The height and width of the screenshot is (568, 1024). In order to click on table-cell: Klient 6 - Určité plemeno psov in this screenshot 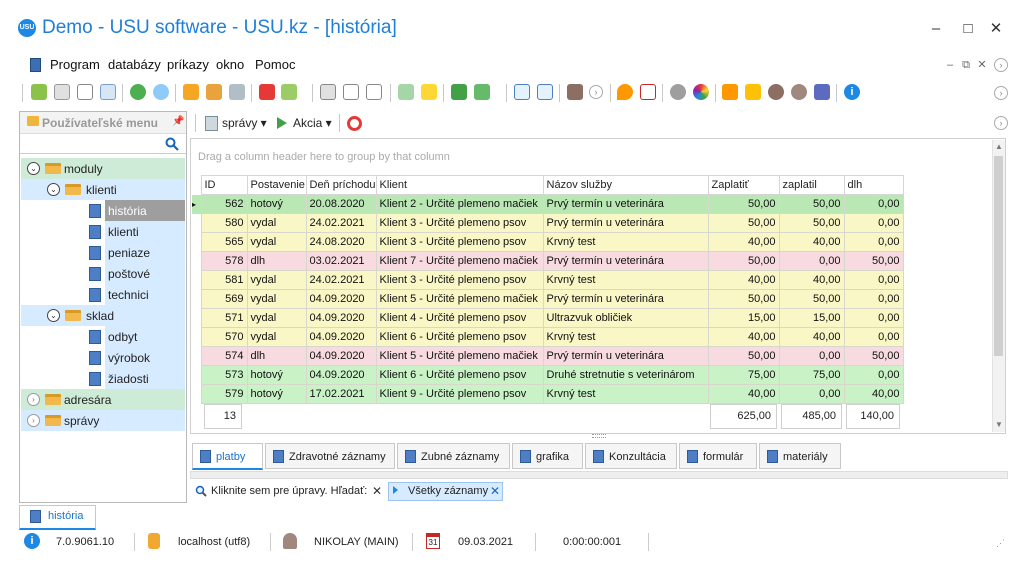, I will do `click(459, 375)`.